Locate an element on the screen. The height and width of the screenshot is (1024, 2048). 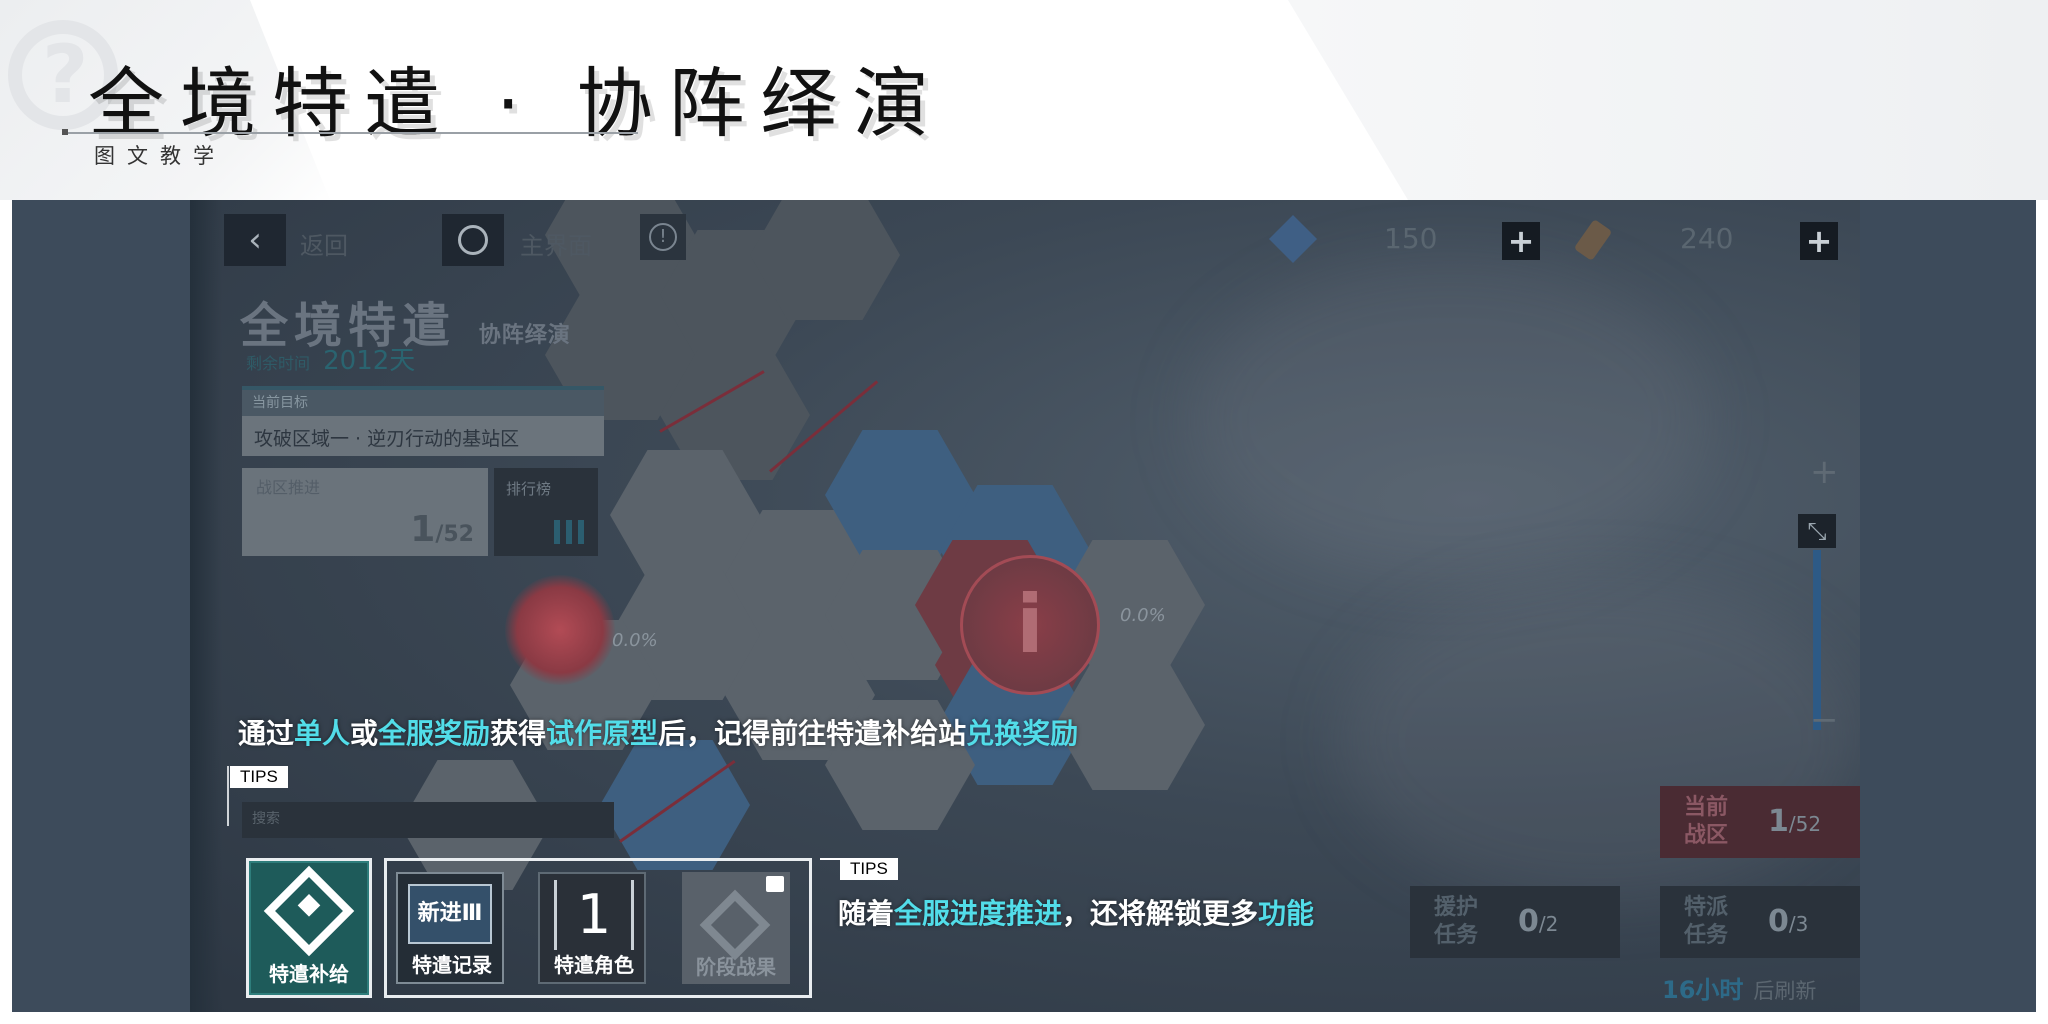
tip-text-part: 获得 is located at coordinates (518, 733).